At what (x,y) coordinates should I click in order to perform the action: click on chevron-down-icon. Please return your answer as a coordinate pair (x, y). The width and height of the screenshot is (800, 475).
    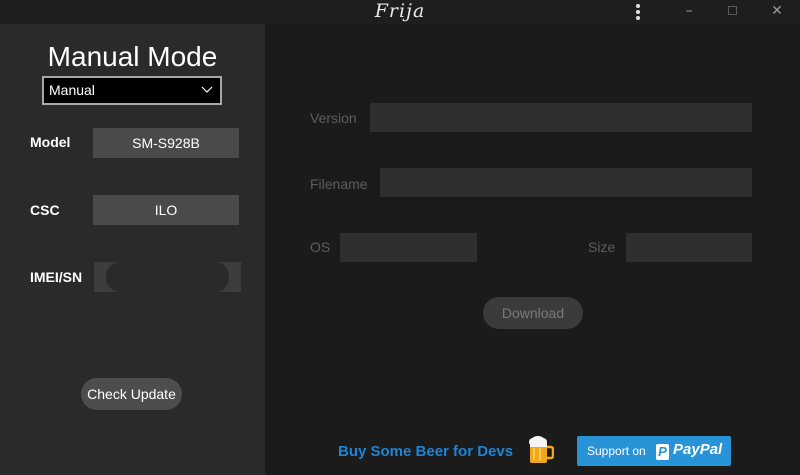
    Looking at the image, I should click on (207, 89).